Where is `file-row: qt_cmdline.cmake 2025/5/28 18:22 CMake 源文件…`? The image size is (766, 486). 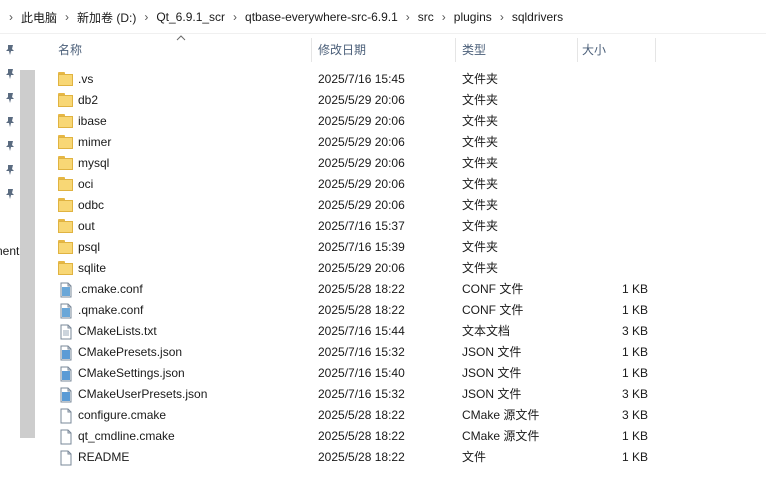
file-row: qt_cmdline.cmake 2025/5/28 18:22 CMake 源文件… is located at coordinates (352, 436).